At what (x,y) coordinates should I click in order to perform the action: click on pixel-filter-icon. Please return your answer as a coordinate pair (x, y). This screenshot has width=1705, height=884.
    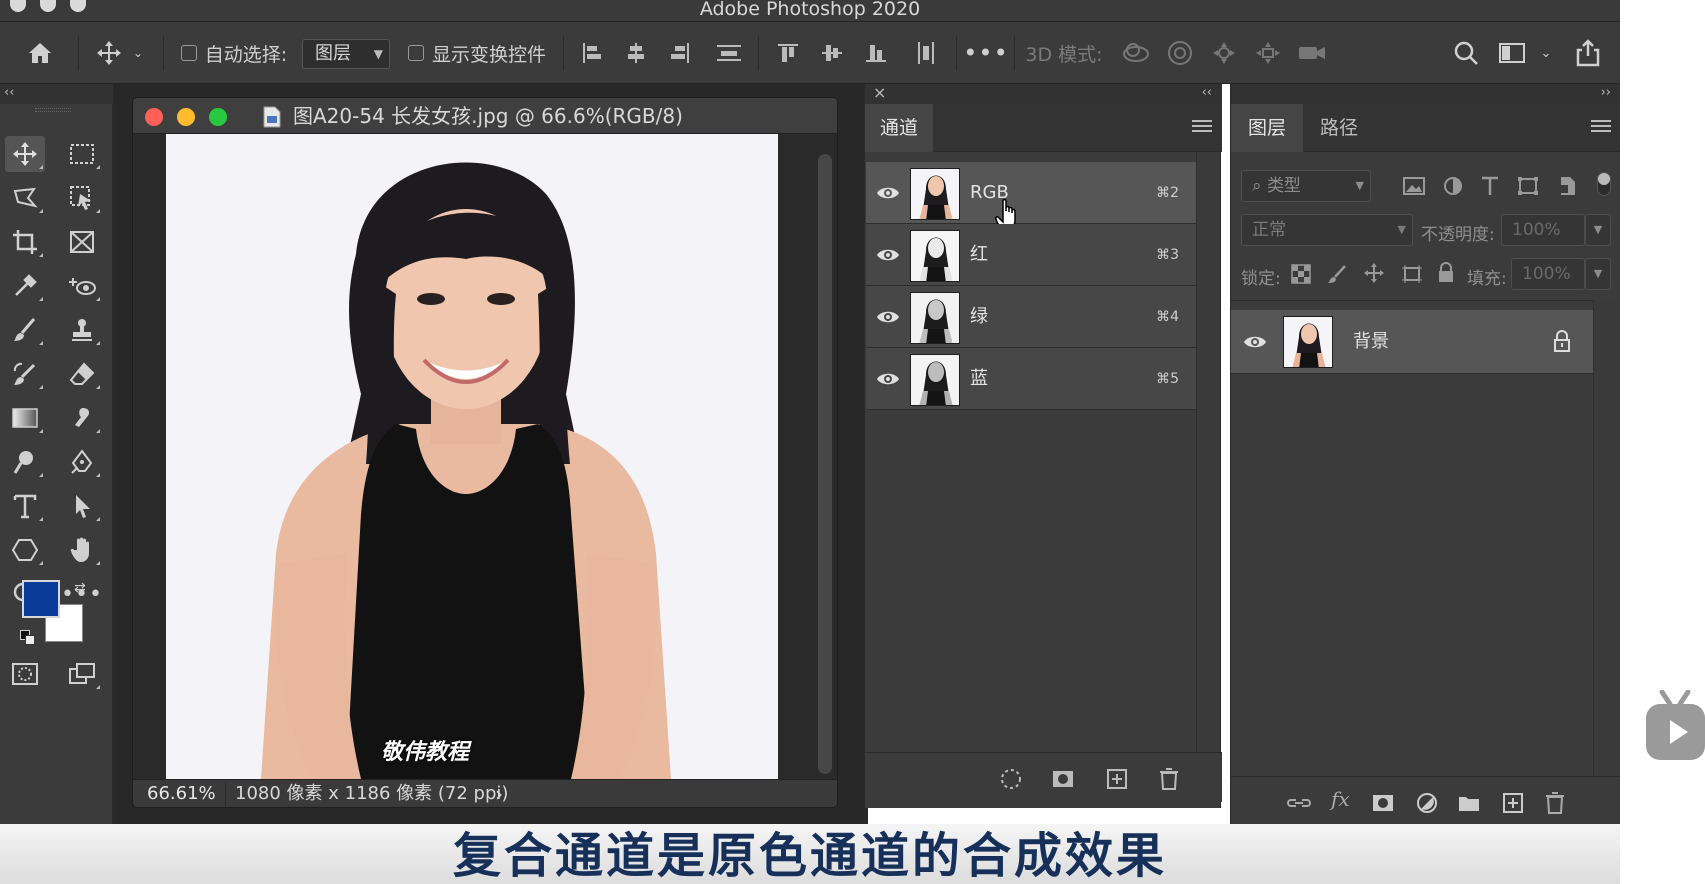
    Looking at the image, I should click on (1414, 186).